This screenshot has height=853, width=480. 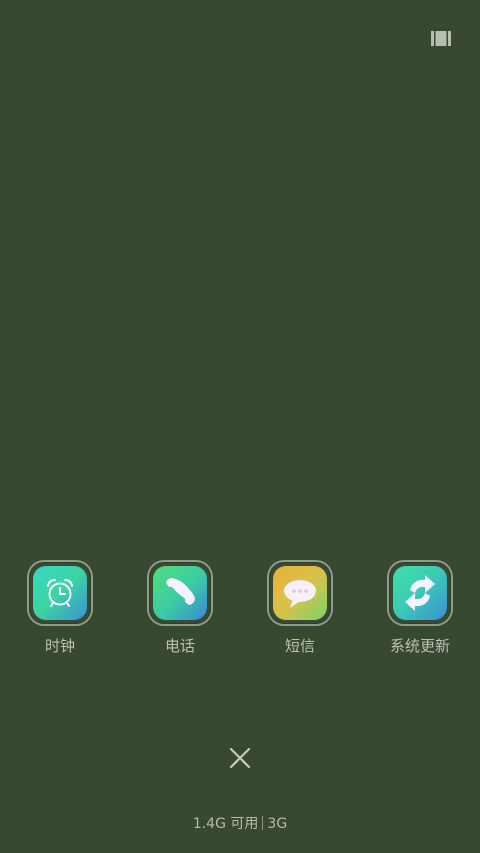 I want to click on memory-info: 1.4G 可用 3G, so click(x=240, y=824).